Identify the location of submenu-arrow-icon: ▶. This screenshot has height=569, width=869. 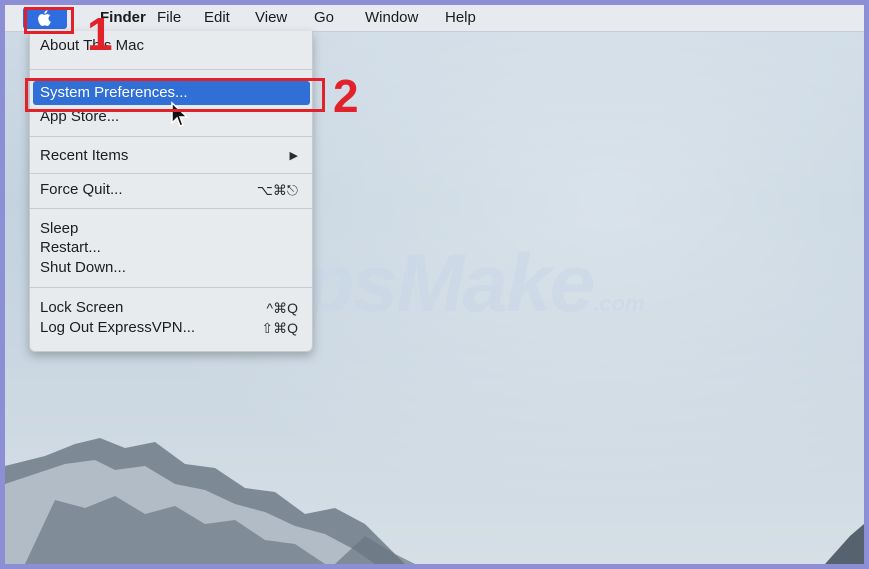
(293, 156).